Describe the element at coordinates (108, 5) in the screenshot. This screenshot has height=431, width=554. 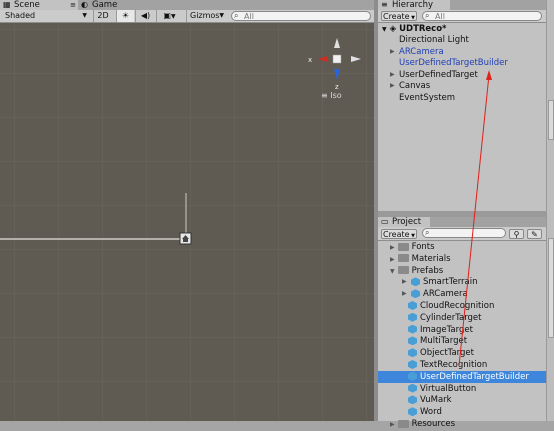
I see `tab-game: ◐ Game` at that location.